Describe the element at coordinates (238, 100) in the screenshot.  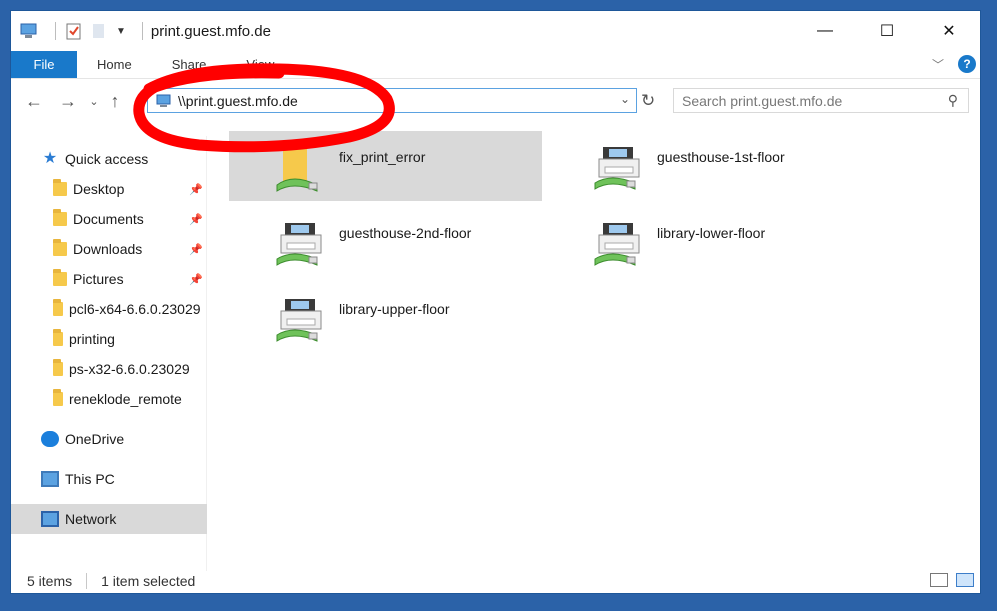
I see `address-path: \\print.guest.mfo.de` at that location.